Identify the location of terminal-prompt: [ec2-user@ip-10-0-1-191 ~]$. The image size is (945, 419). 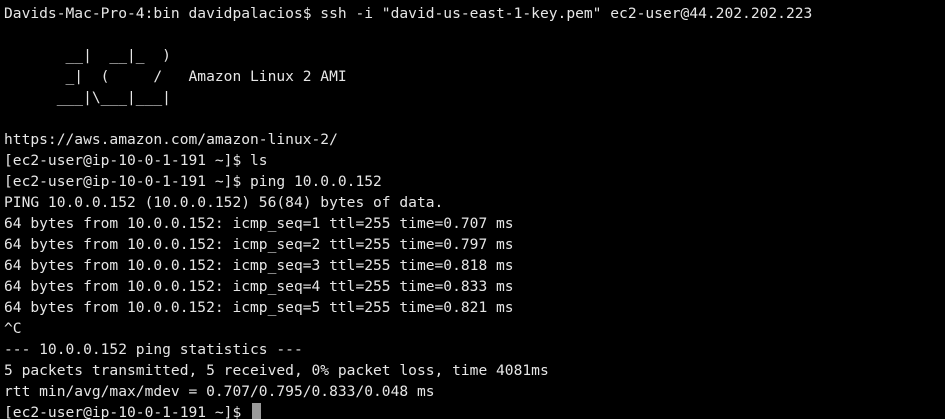
(127, 411).